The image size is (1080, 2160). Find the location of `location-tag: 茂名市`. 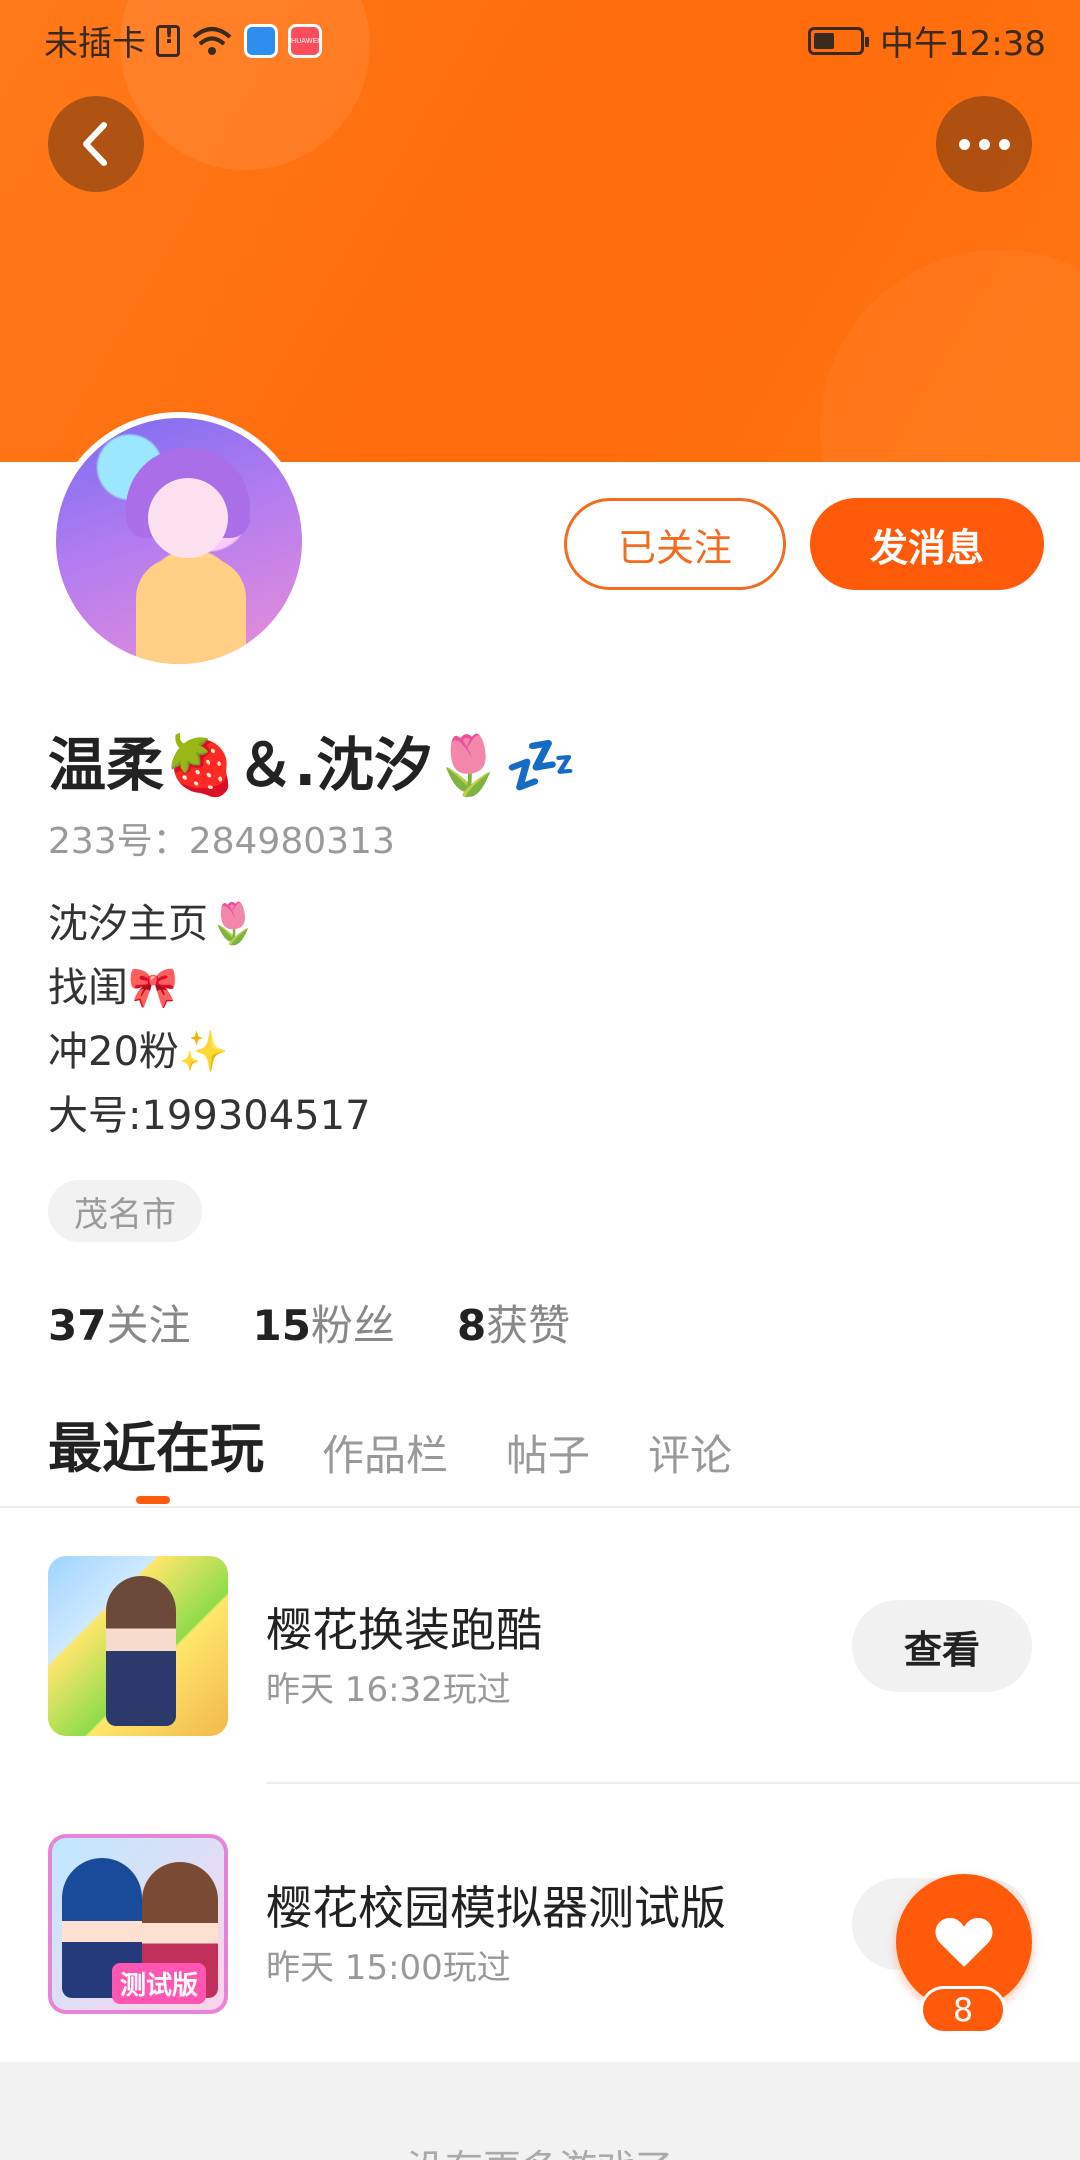

location-tag: 茂名市 is located at coordinates (125, 1211).